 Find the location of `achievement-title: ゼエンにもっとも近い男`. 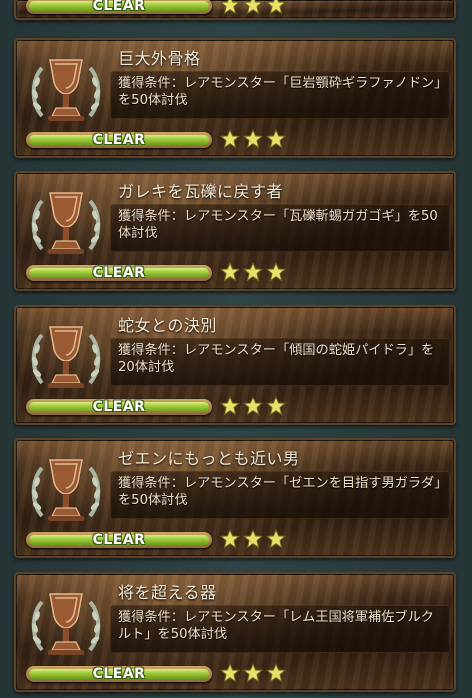

achievement-title: ゼエンにもっとも近い男 is located at coordinates (209, 458).